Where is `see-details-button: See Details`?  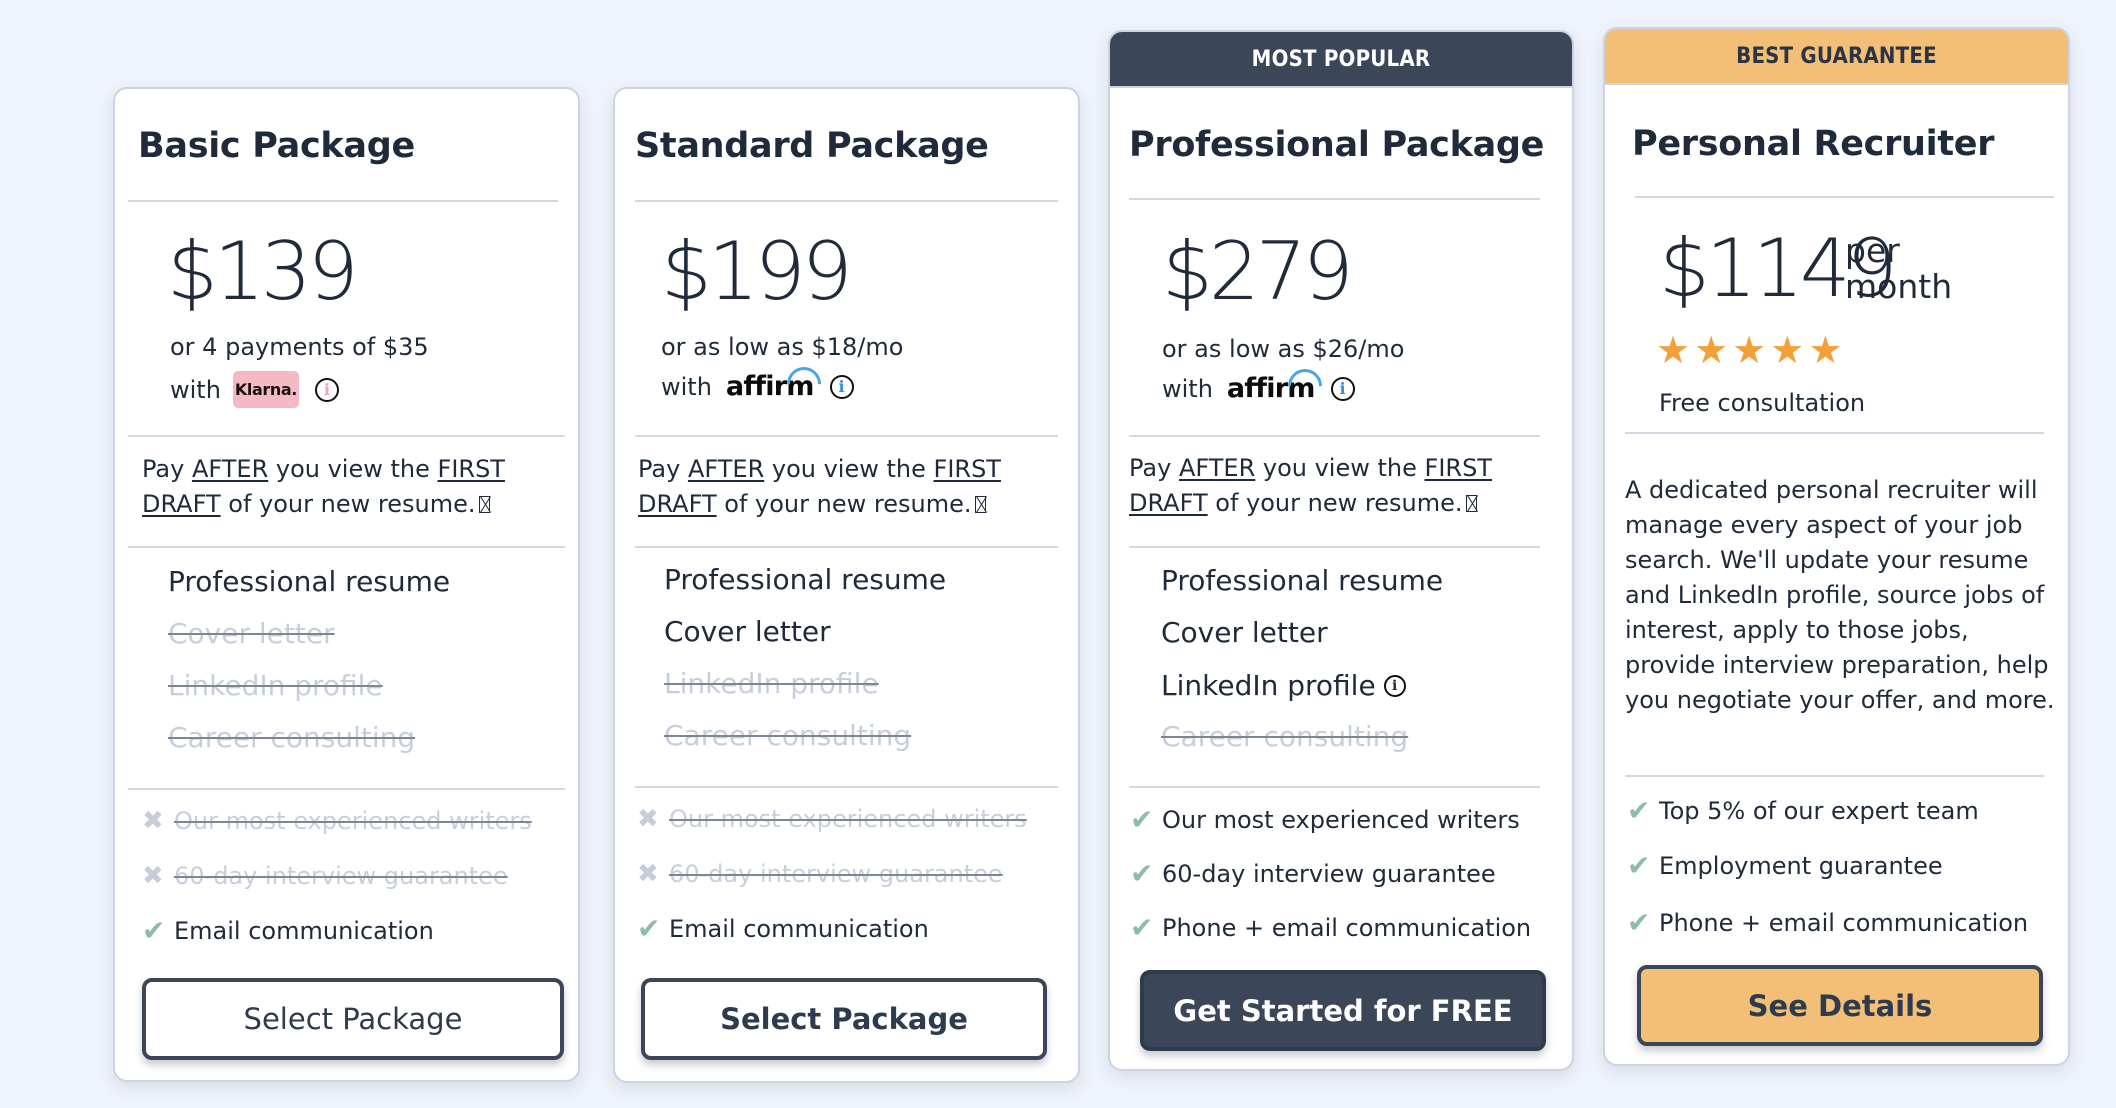 see-details-button: See Details is located at coordinates (1840, 1005).